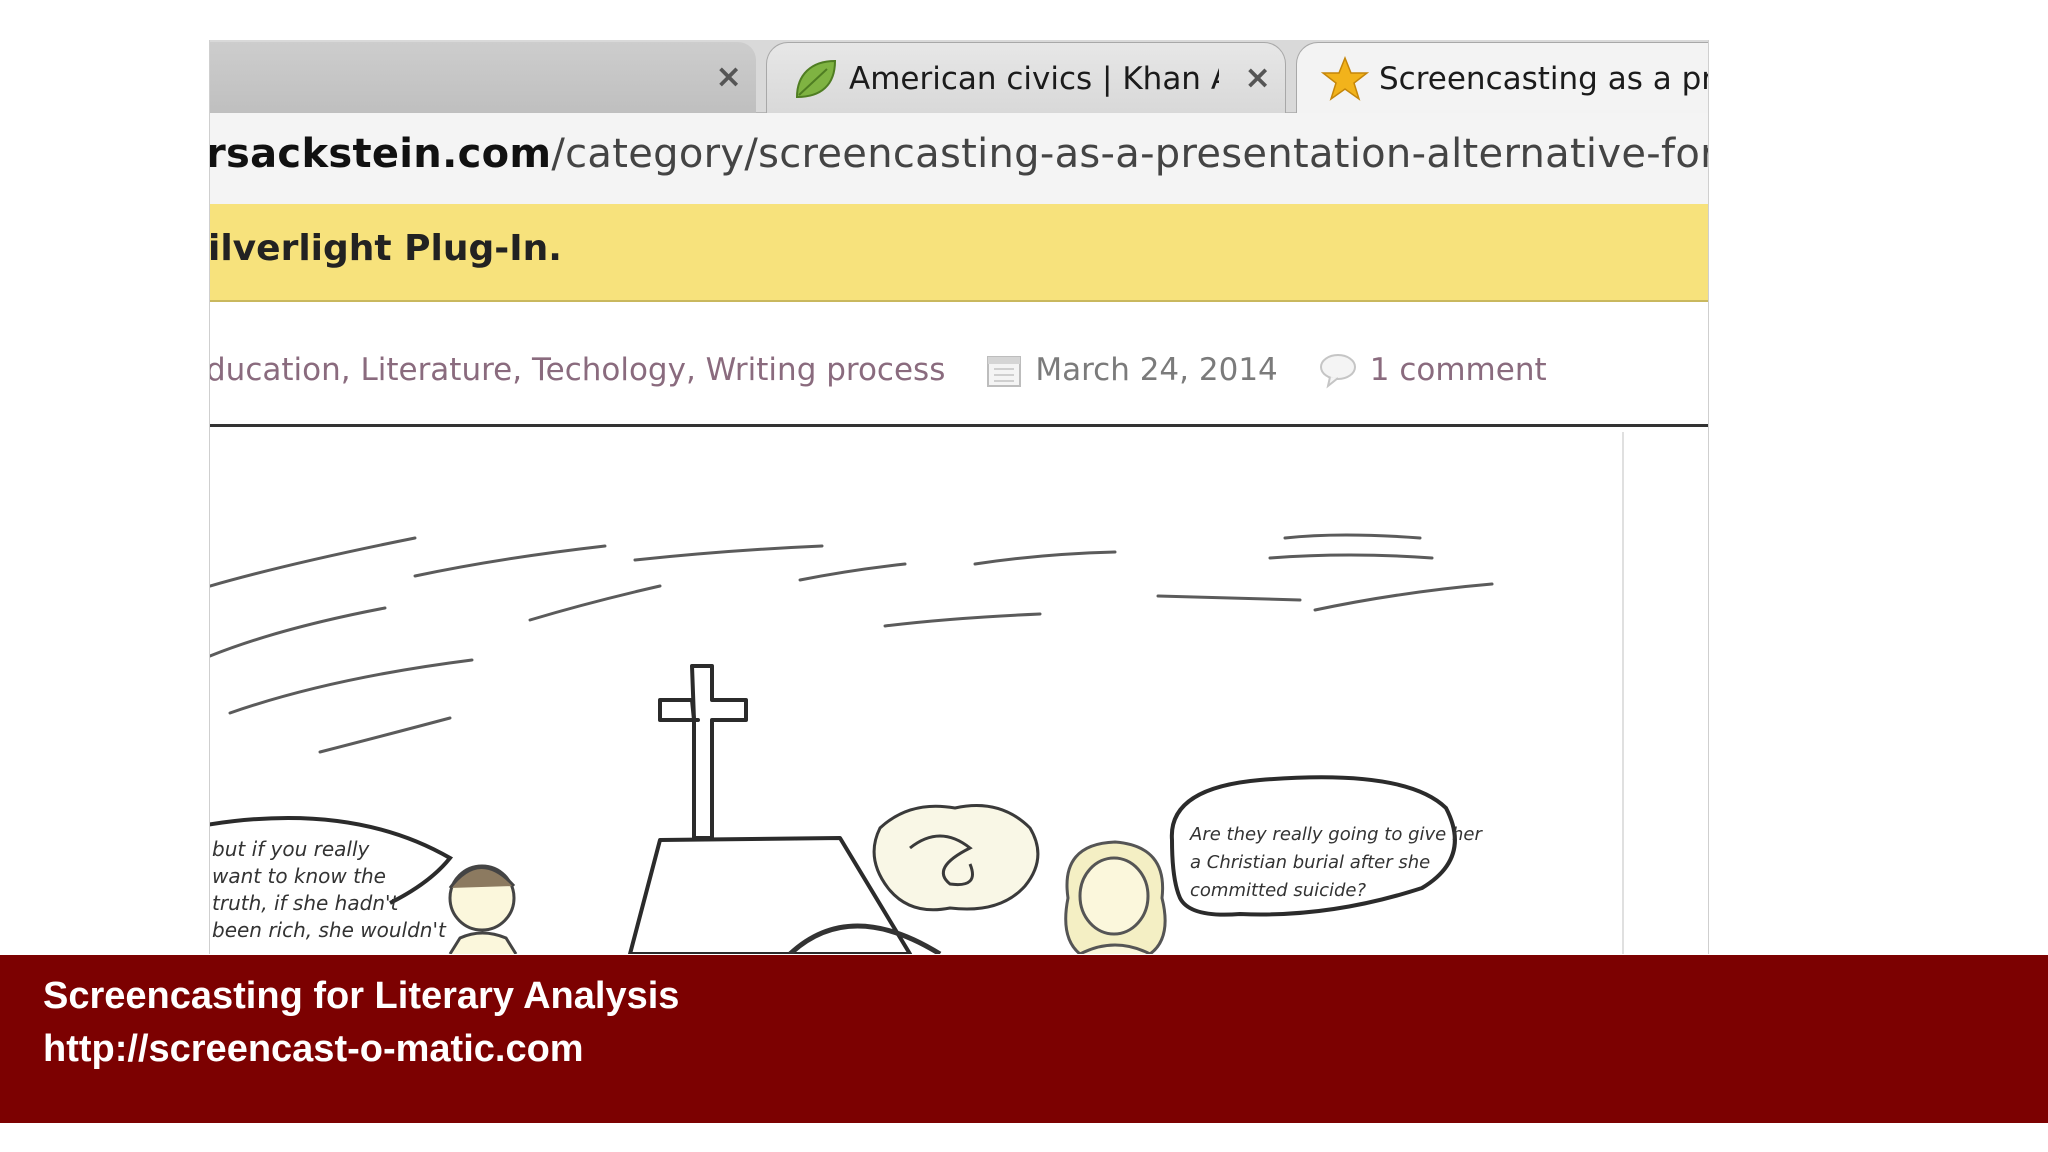 This screenshot has width=2048, height=1152. What do you see at coordinates (1336, 834) in the screenshot?
I see `speech-right-line1: Are they really going to give her` at bounding box center [1336, 834].